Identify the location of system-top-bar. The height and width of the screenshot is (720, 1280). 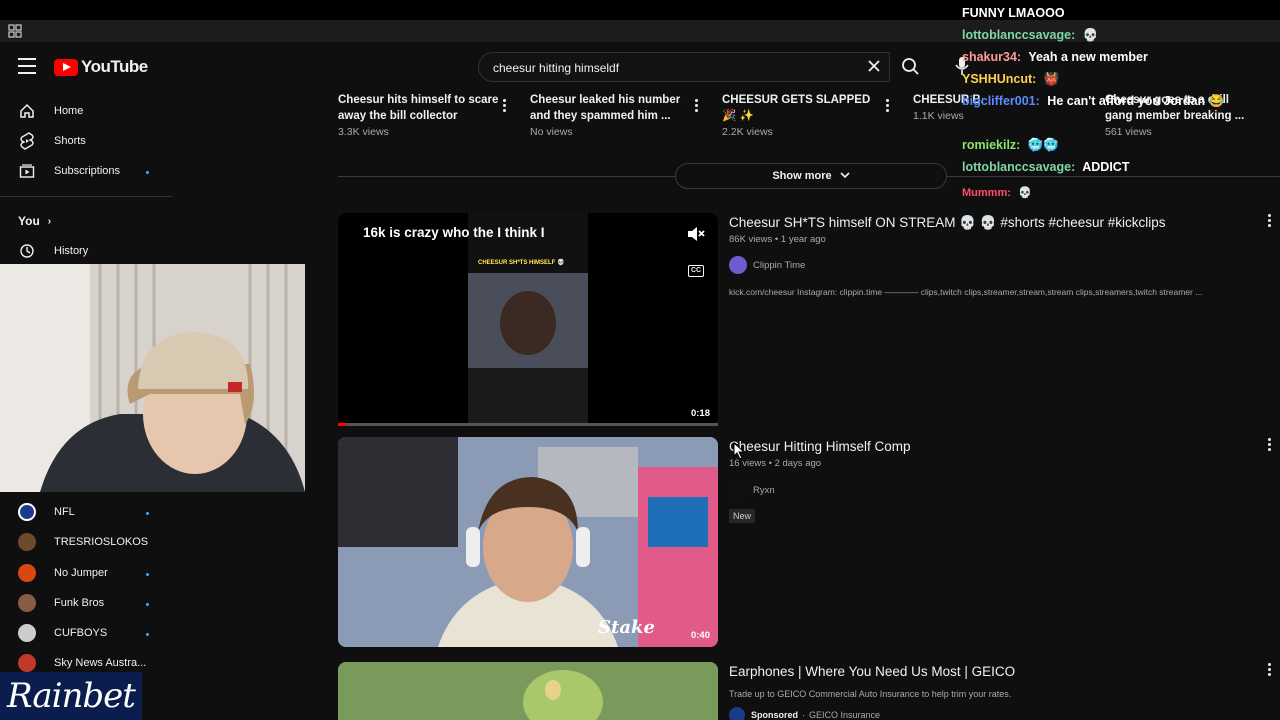
(640, 10).